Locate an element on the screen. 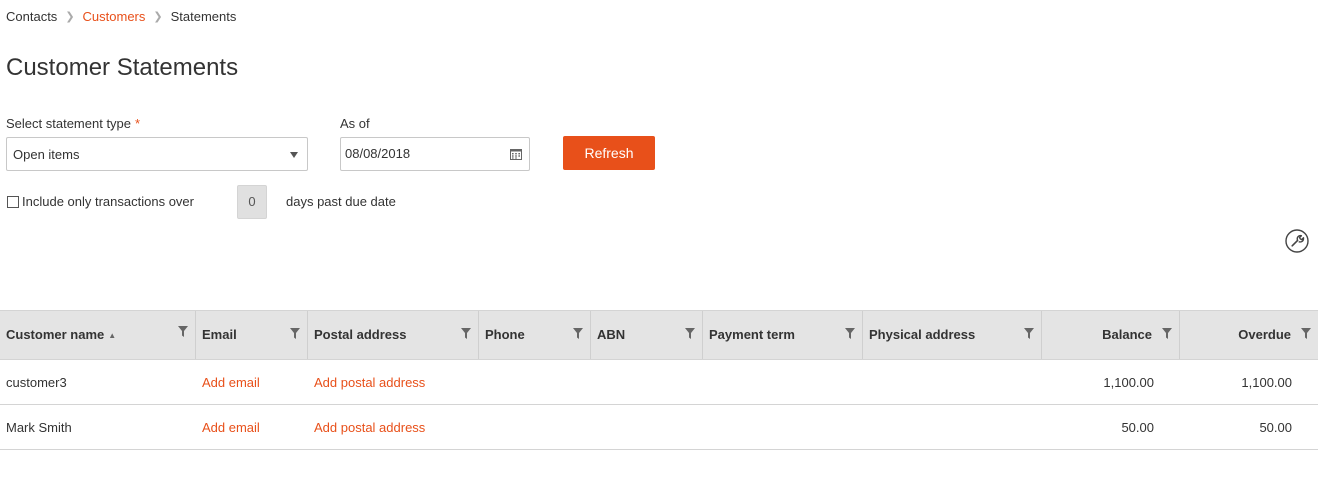 Image resolution: width=1318 pixels, height=497 pixels. statement-type-value: Open items is located at coordinates (46, 154).